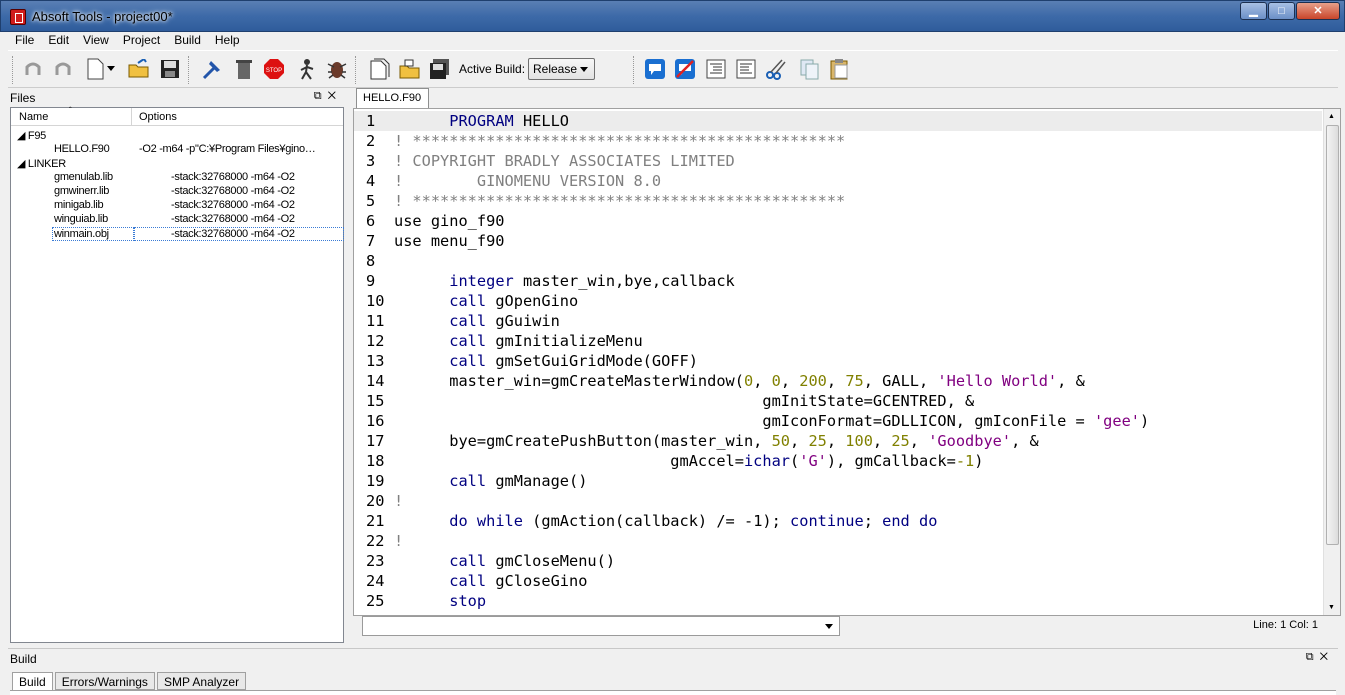 The width and height of the screenshot is (1345, 695). I want to click on code-line: 22!, so click(838, 541).